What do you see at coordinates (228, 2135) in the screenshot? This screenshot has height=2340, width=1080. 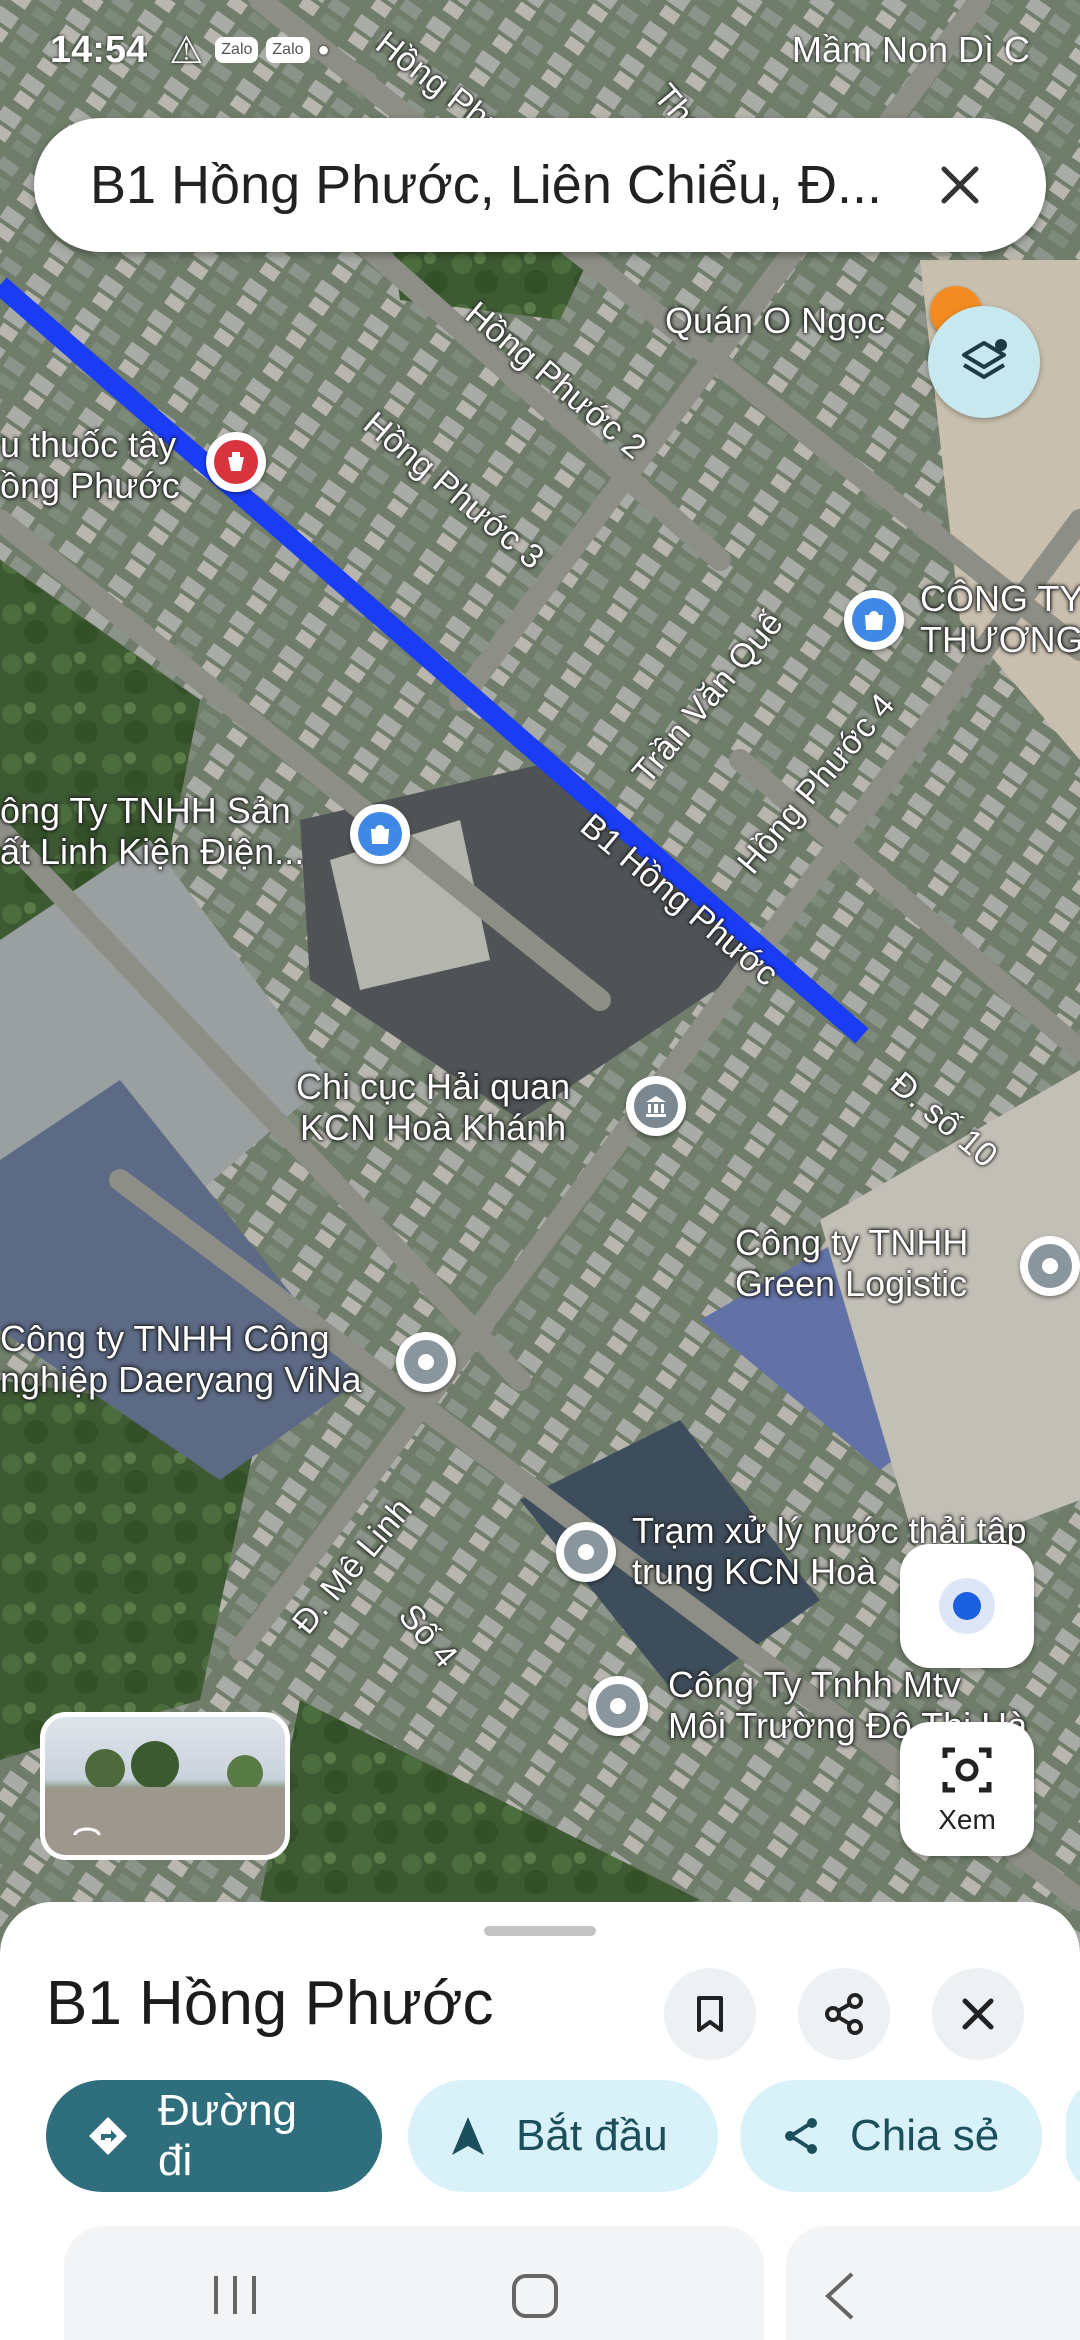 I see `directions-label: Đường đi` at bounding box center [228, 2135].